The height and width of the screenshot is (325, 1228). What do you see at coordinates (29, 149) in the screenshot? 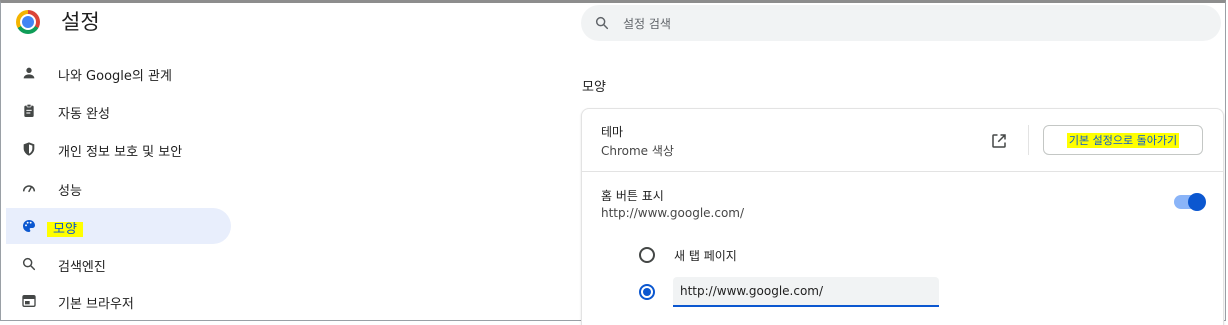
I see `shield-icon` at bounding box center [29, 149].